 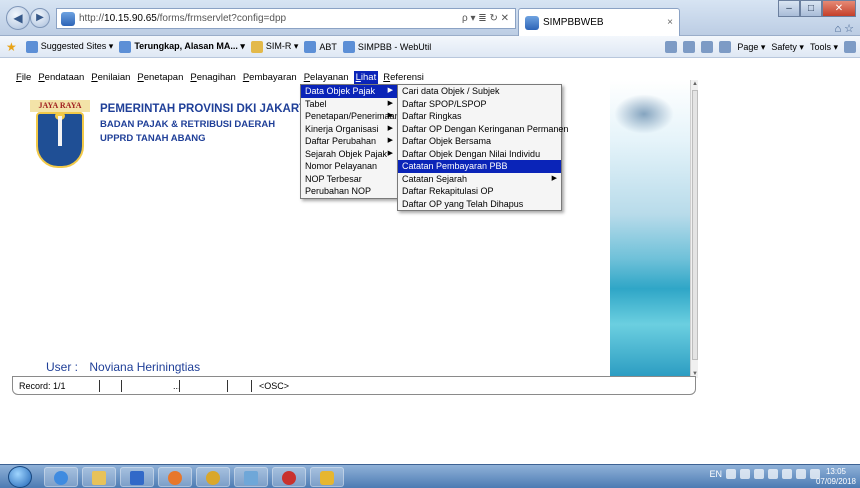 What do you see at coordinates (366, 78) in the screenshot?
I see `menu-lihat: Lihat` at bounding box center [366, 78].